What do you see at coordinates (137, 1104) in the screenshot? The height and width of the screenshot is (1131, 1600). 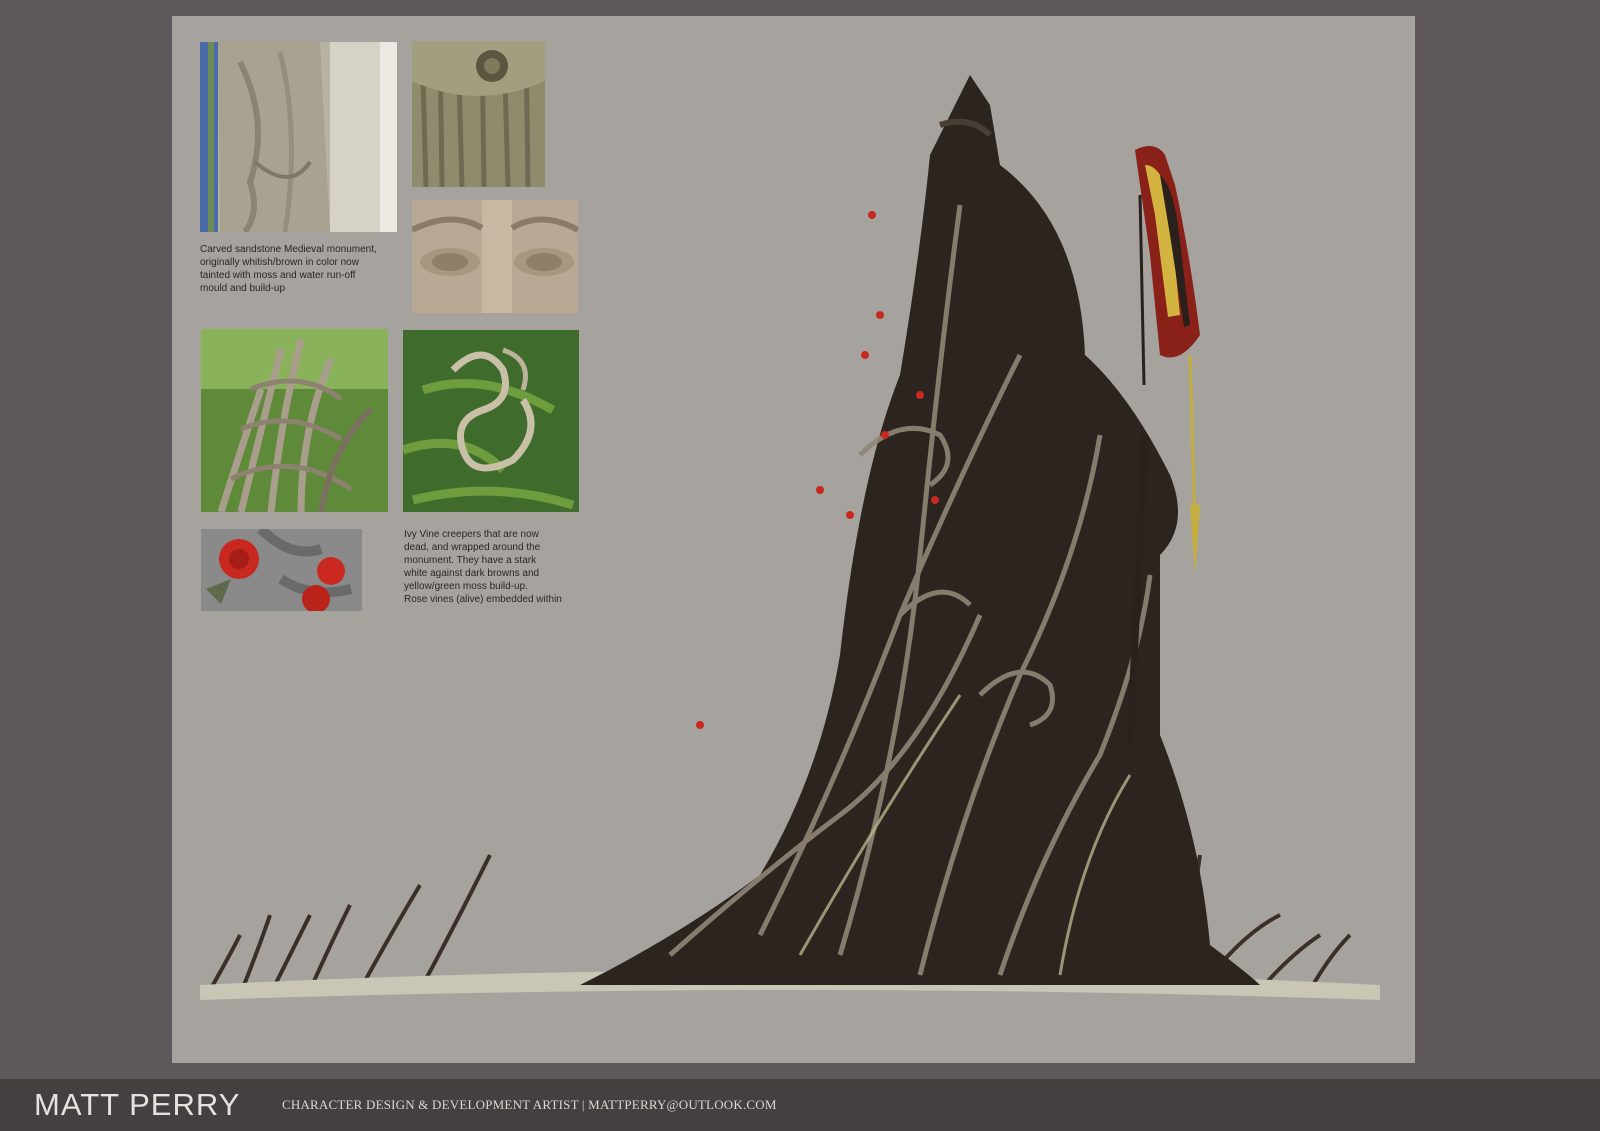 I see `artist-name: MATT PERRY` at bounding box center [137, 1104].